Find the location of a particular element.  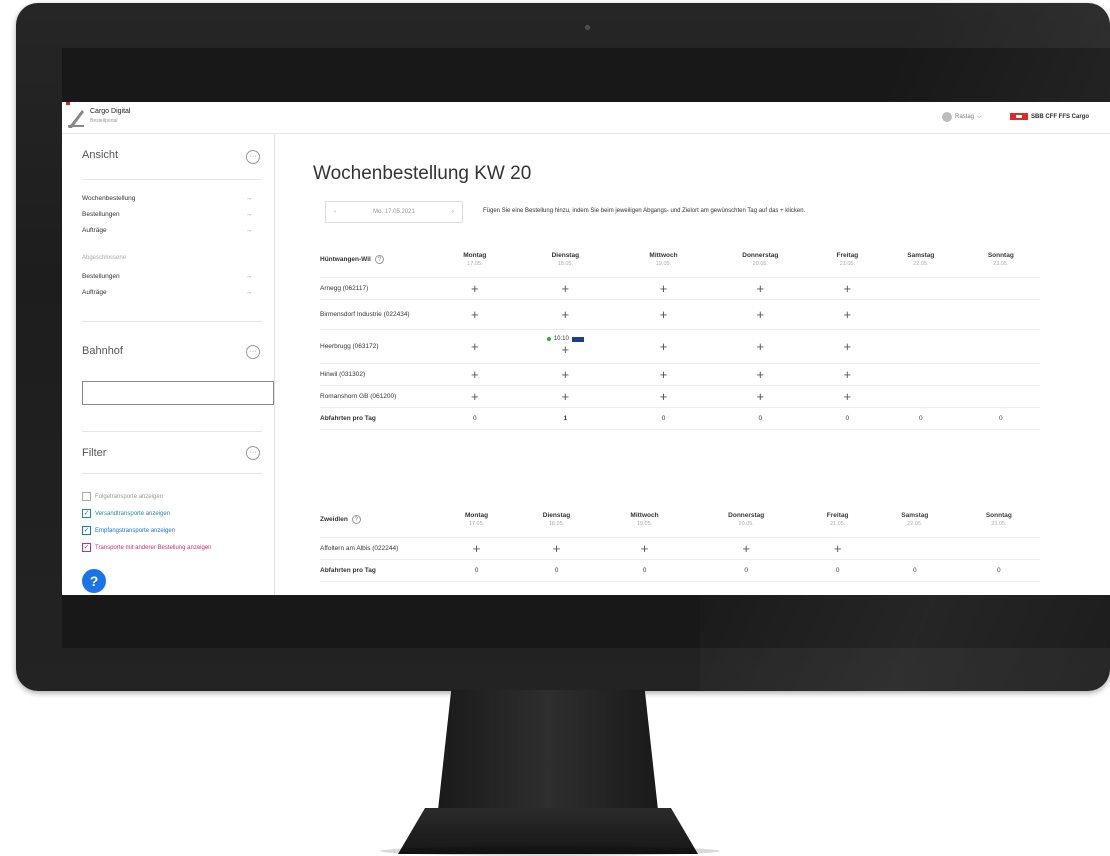

monitor-stand-neck is located at coordinates (548, 750).